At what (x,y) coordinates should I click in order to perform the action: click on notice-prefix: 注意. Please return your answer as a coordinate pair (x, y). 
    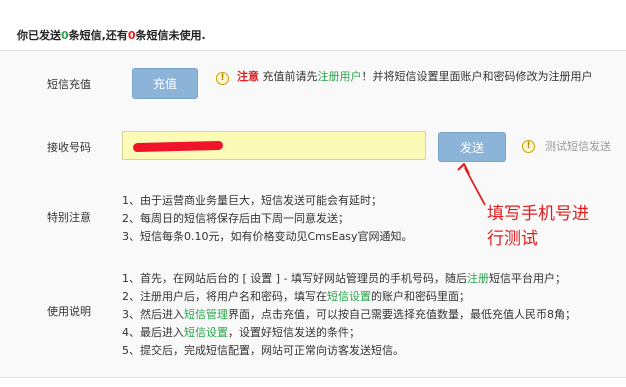
    Looking at the image, I should click on (248, 76).